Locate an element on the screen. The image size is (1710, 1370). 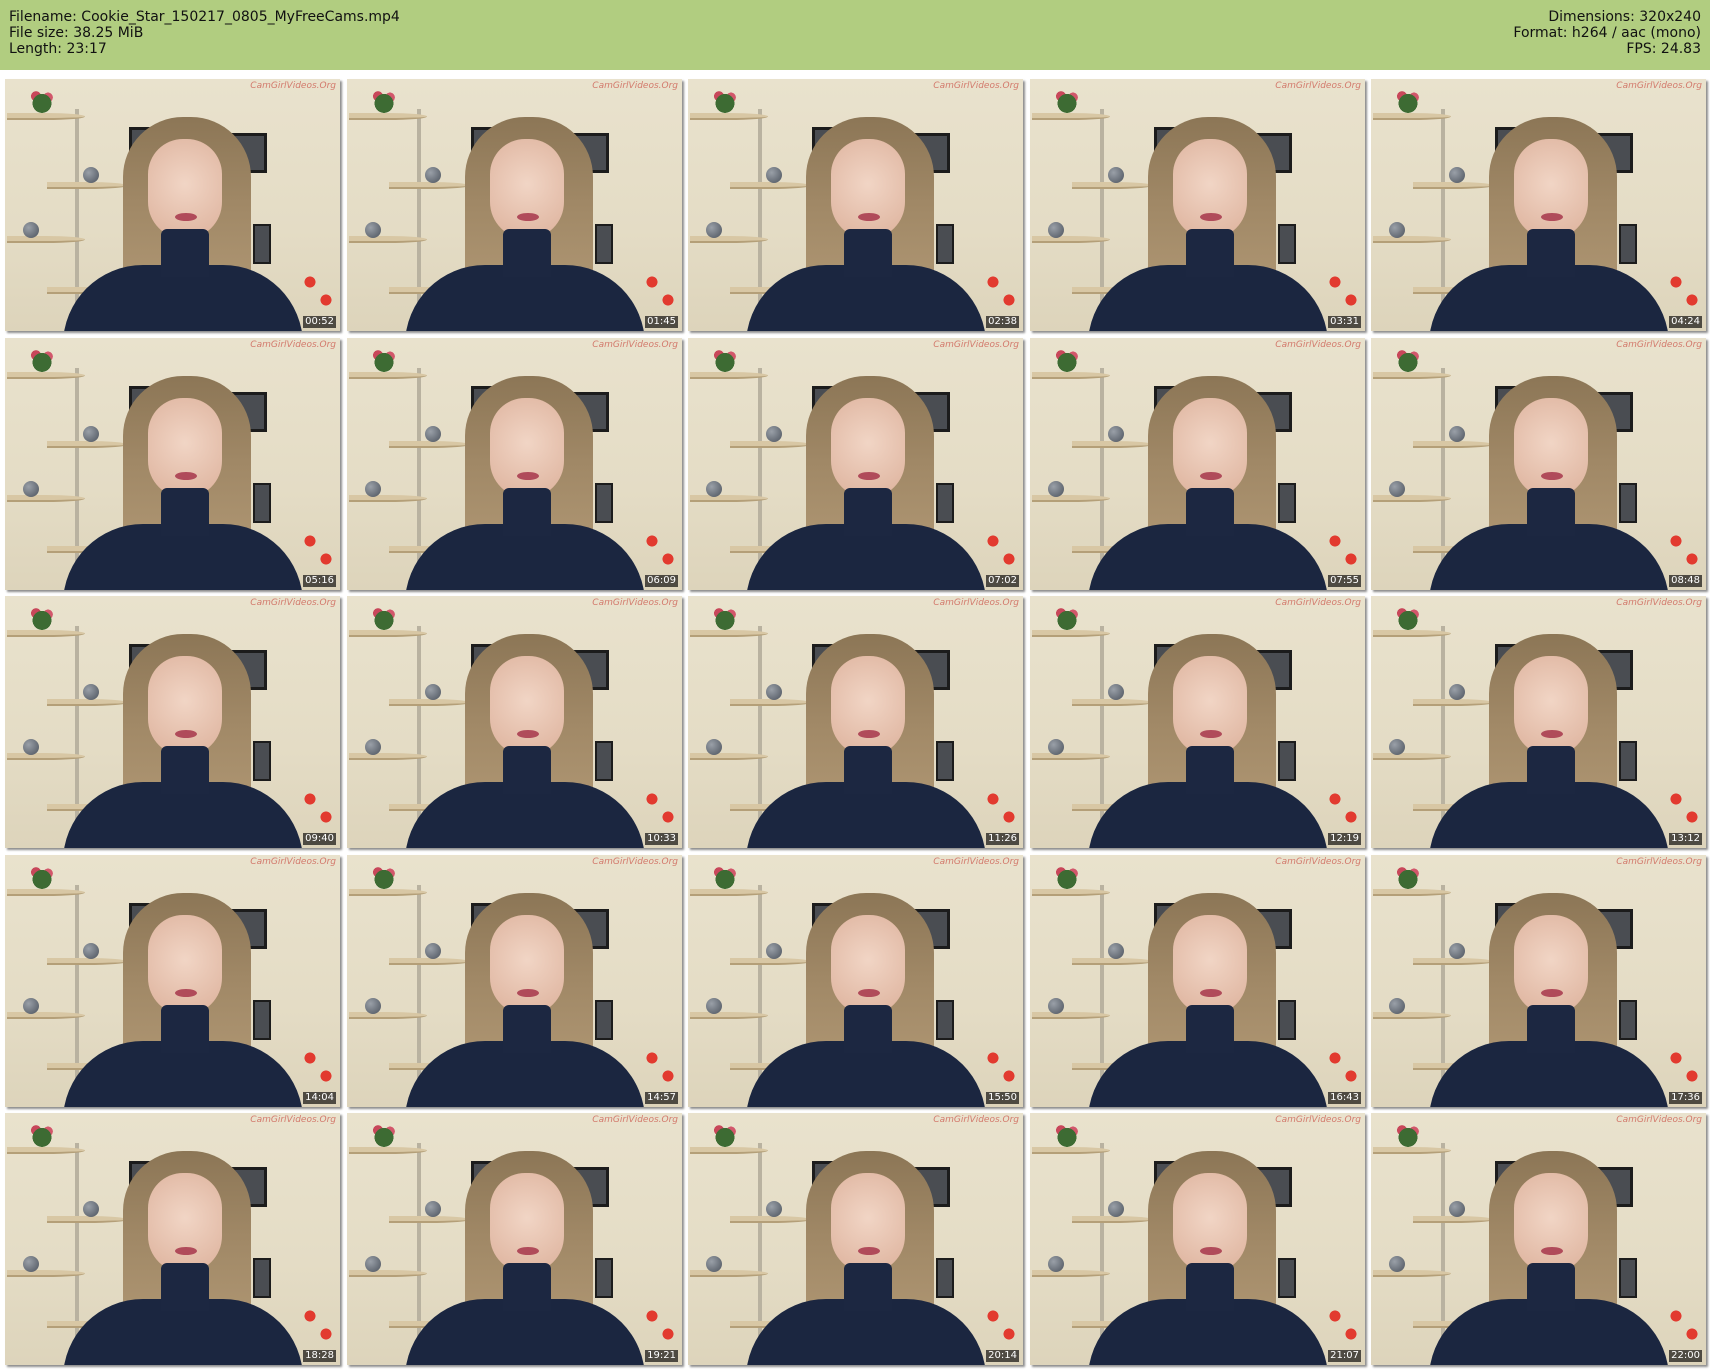
video-thumbnail: CamGirlVideos.Org 06:09 is located at coordinates (514, 464).